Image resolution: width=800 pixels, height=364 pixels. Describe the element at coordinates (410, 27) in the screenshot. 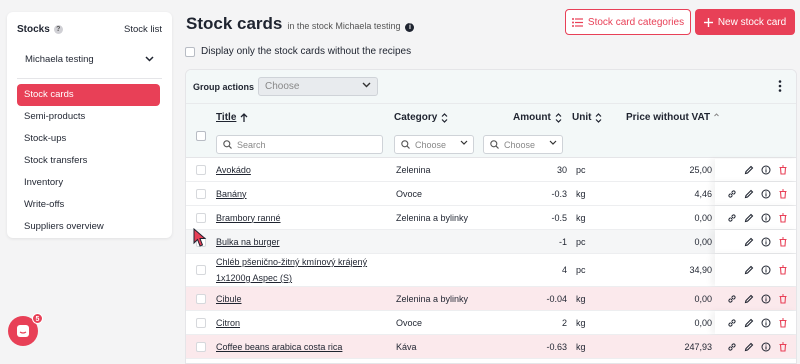

I see `info-icon: i` at that location.